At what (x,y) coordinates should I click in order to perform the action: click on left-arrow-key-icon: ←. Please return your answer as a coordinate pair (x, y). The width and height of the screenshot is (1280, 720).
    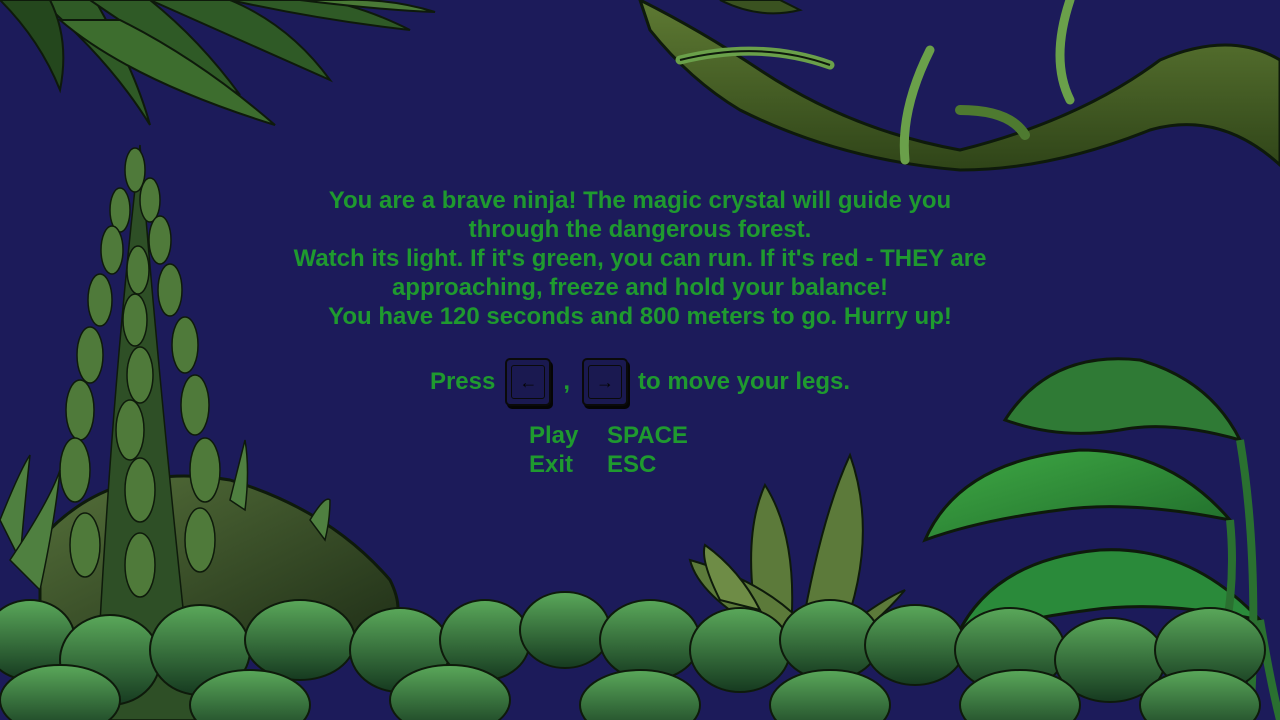
    Looking at the image, I should click on (528, 382).